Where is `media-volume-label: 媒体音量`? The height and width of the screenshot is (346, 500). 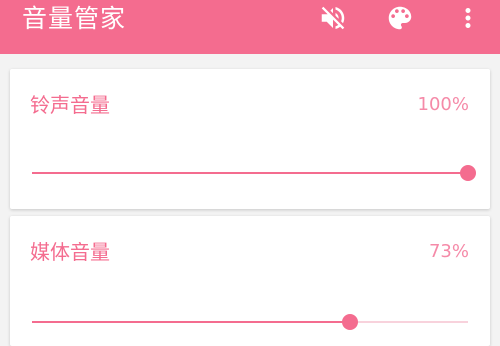
media-volume-label: 媒体音量 is located at coordinates (70, 252).